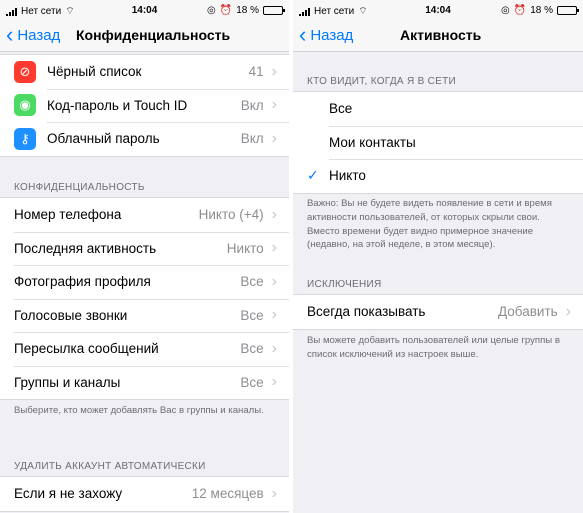  What do you see at coordinates (144, 215) in the screenshot?
I see `row-phone-number: Номер телефона Никто (+4) ›` at bounding box center [144, 215].